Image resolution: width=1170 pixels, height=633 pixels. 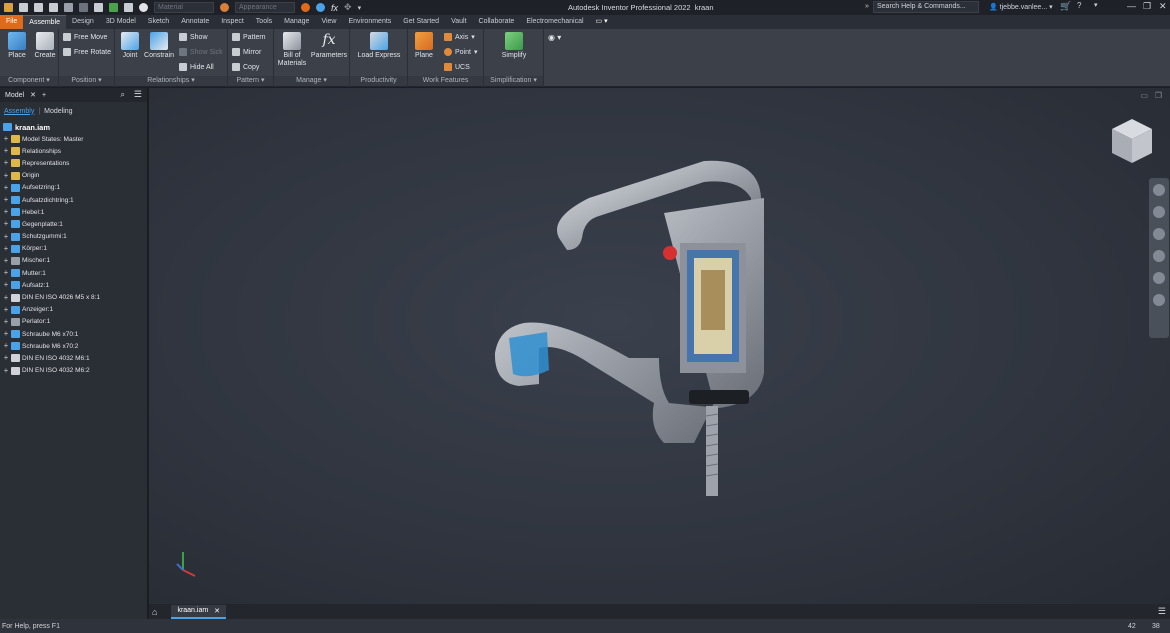 I want to click on redo-icon, so click(x=83, y=7).